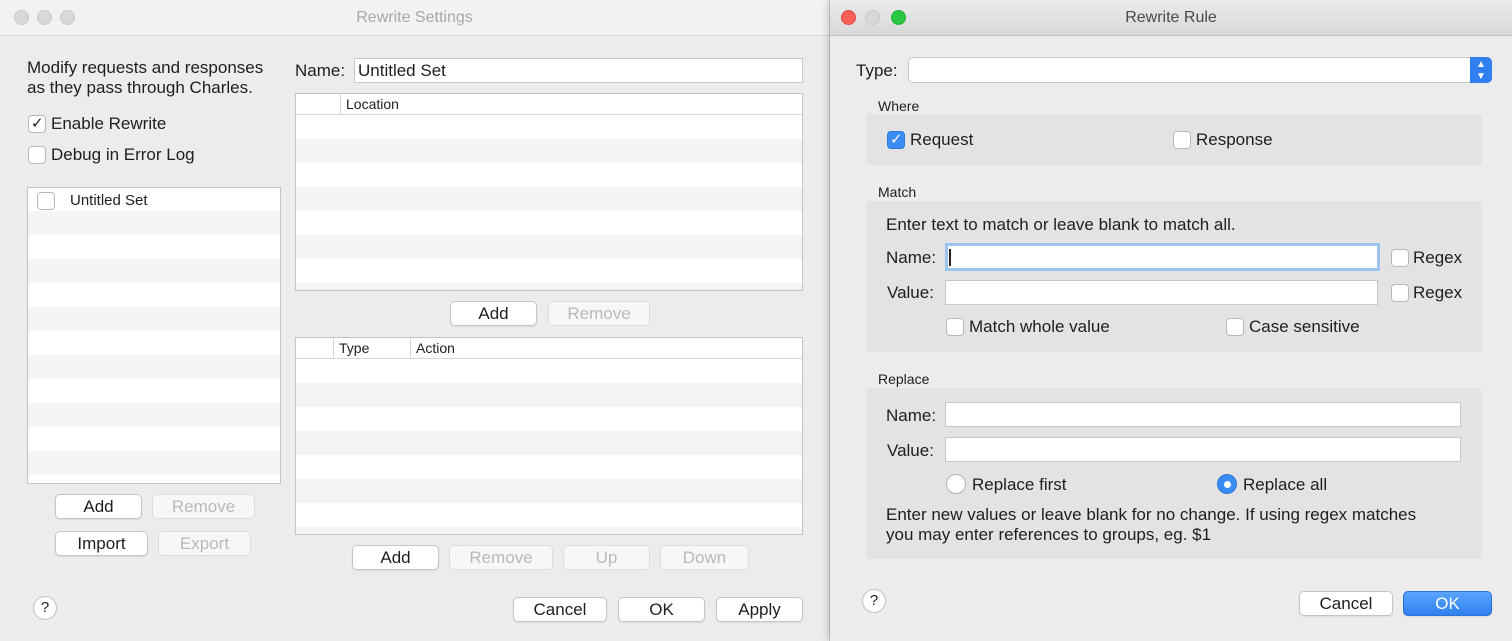  What do you see at coordinates (606, 348) in the screenshot?
I see `action-column-header: Action` at bounding box center [606, 348].